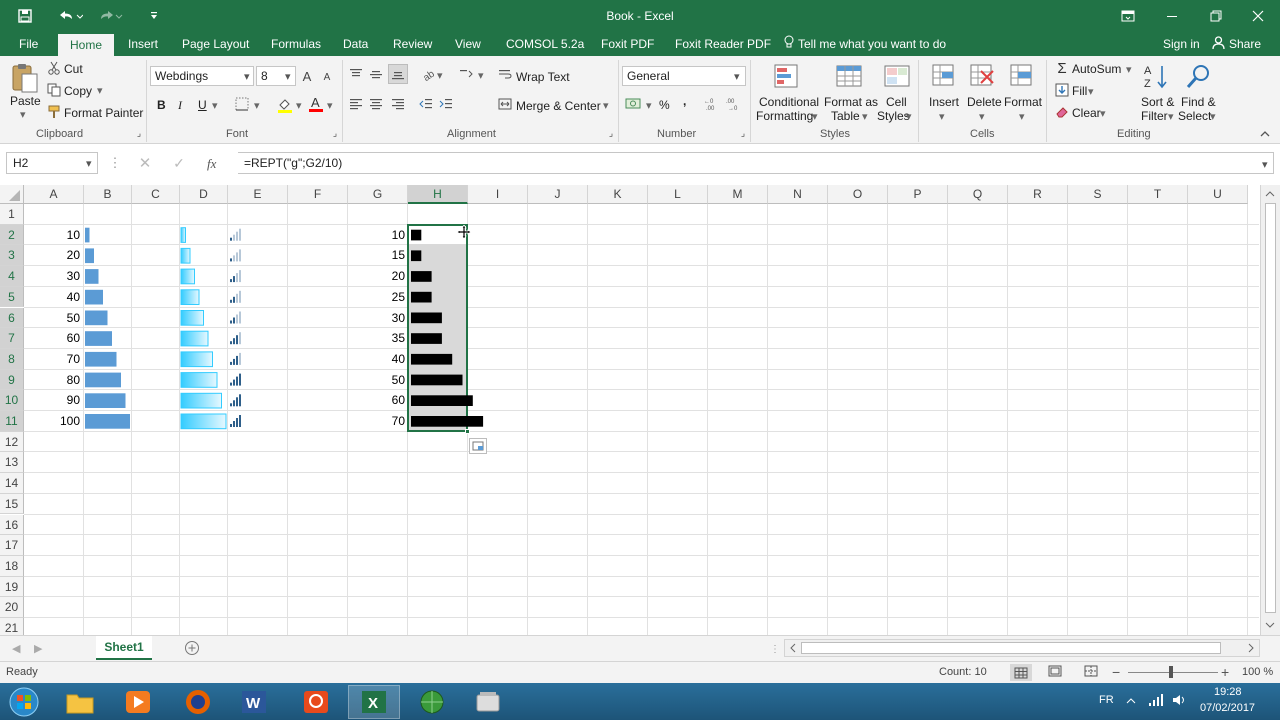 The image size is (1280, 720). I want to click on new-sheet-icon, so click(192, 648).